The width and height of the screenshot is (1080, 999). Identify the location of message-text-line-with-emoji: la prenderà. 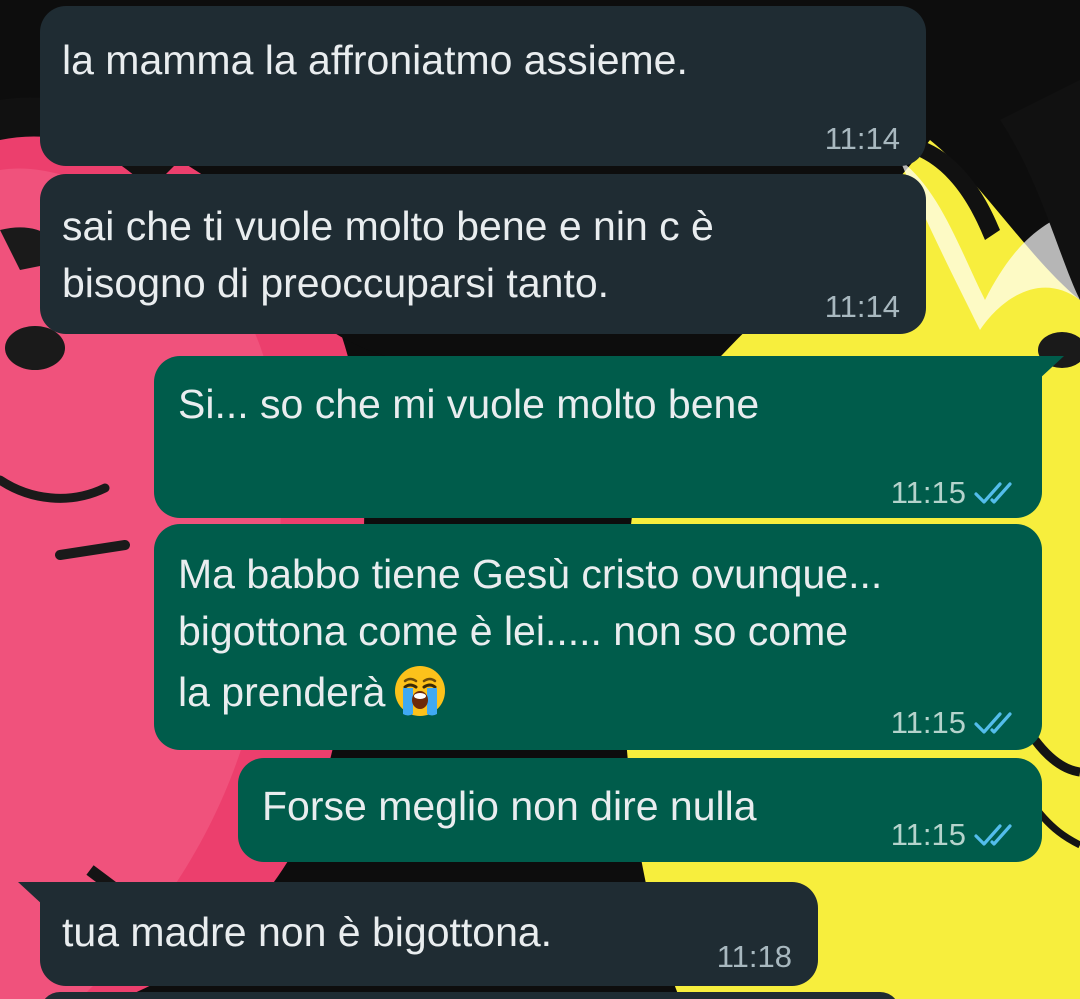
(312, 692).